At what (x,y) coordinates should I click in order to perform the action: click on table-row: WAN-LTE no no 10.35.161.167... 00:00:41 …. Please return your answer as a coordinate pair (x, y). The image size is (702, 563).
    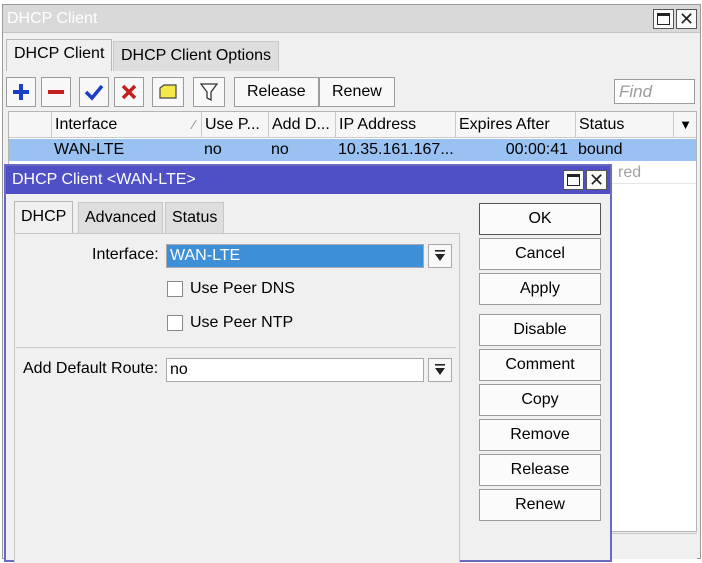
    Looking at the image, I should click on (352, 150).